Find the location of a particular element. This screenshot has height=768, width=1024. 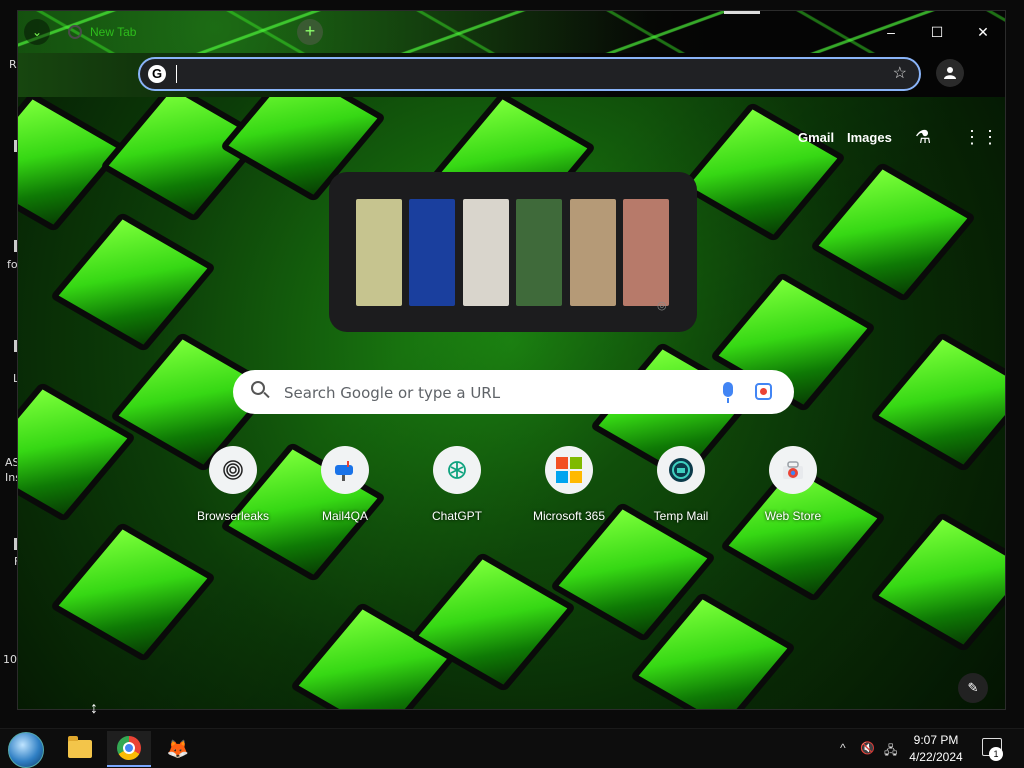

clock-time: 9:07 PM is located at coordinates (936, 740).